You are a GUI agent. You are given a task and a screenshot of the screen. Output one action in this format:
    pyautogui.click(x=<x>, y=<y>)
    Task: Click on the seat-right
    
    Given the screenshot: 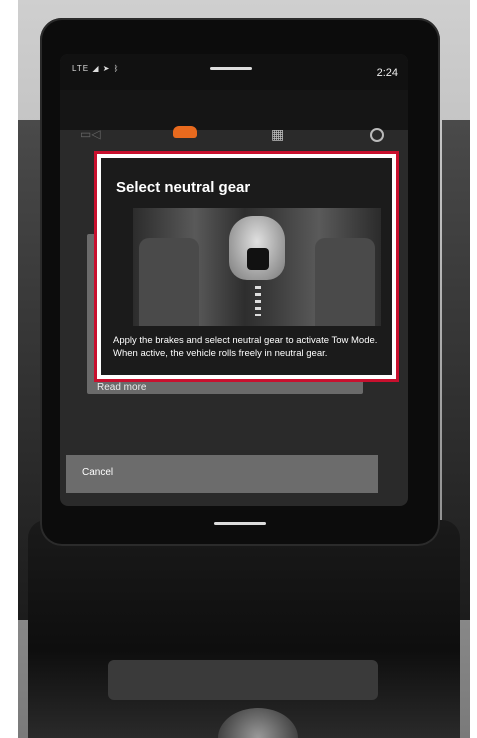 What is the action you would take?
    pyautogui.click(x=345, y=282)
    